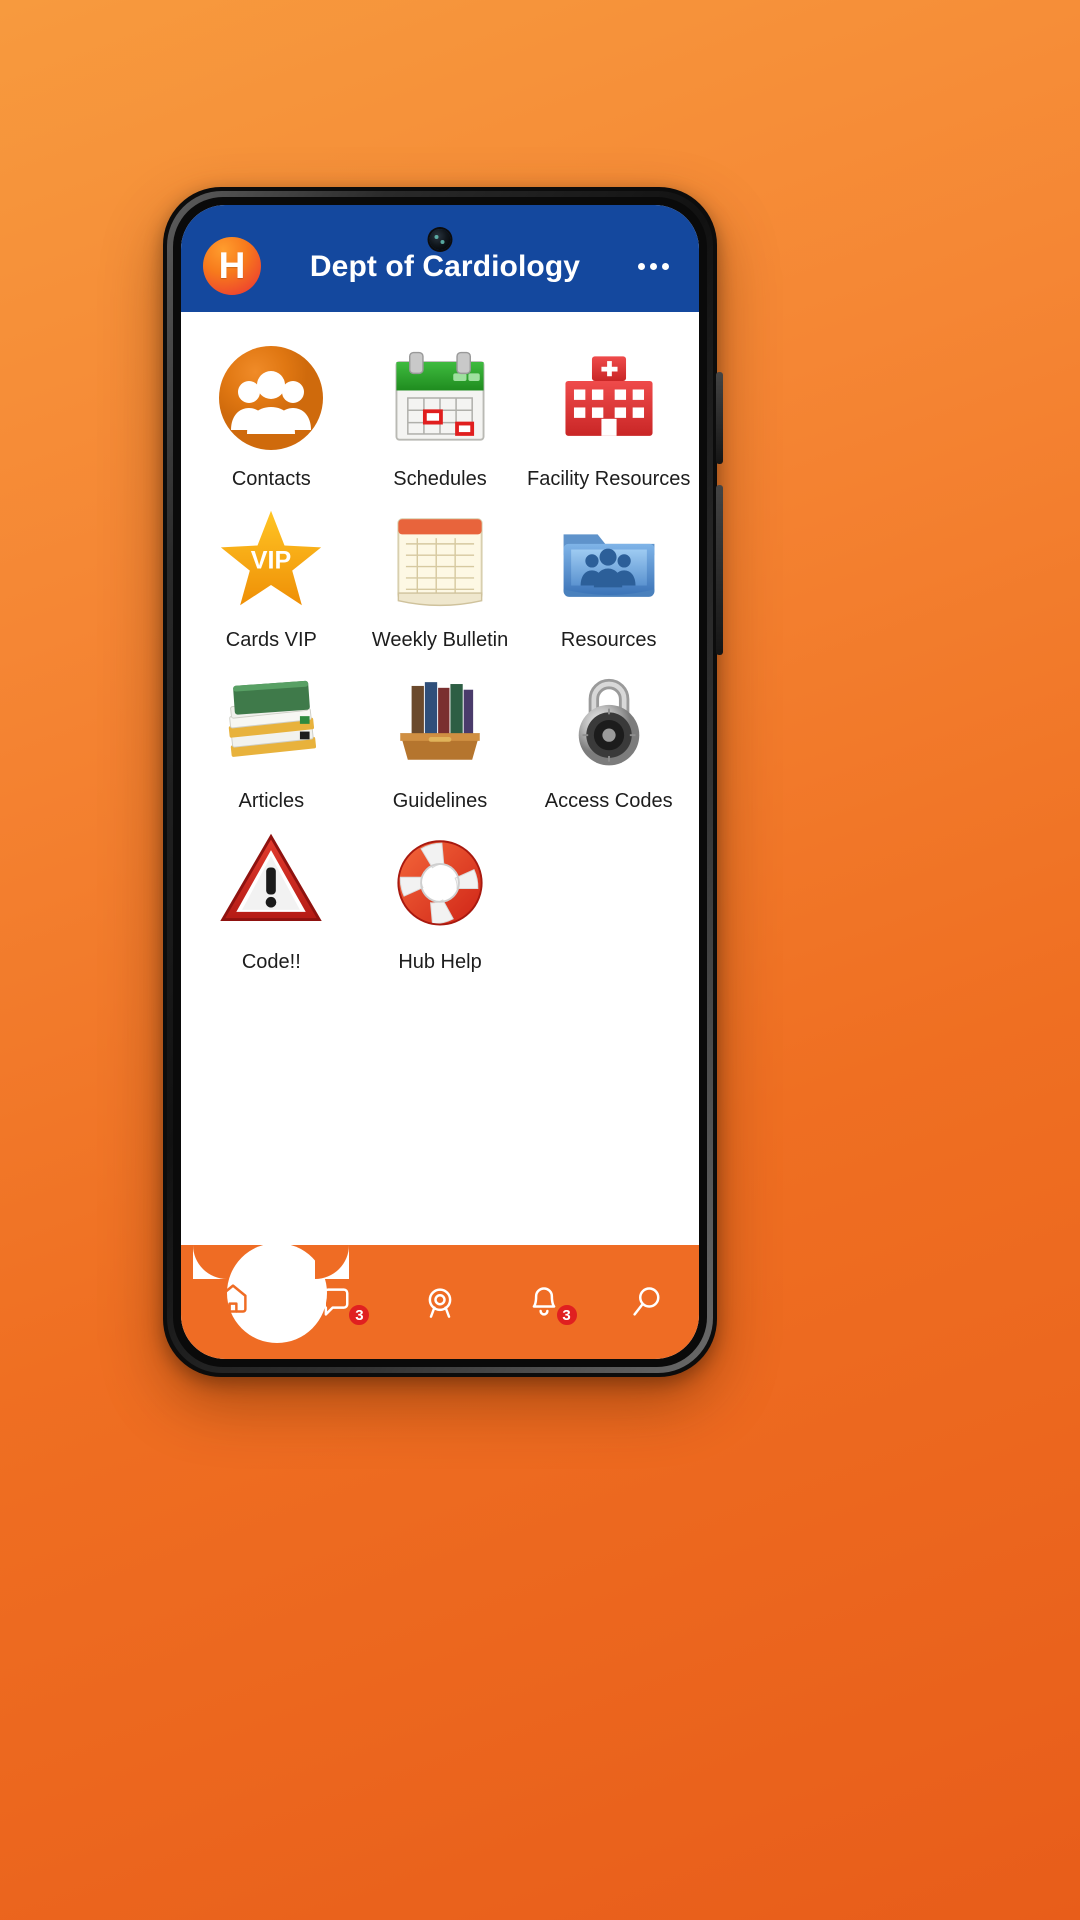 The width and height of the screenshot is (1080, 1920). I want to click on tile-access-codes: Access Codes, so click(608, 736).